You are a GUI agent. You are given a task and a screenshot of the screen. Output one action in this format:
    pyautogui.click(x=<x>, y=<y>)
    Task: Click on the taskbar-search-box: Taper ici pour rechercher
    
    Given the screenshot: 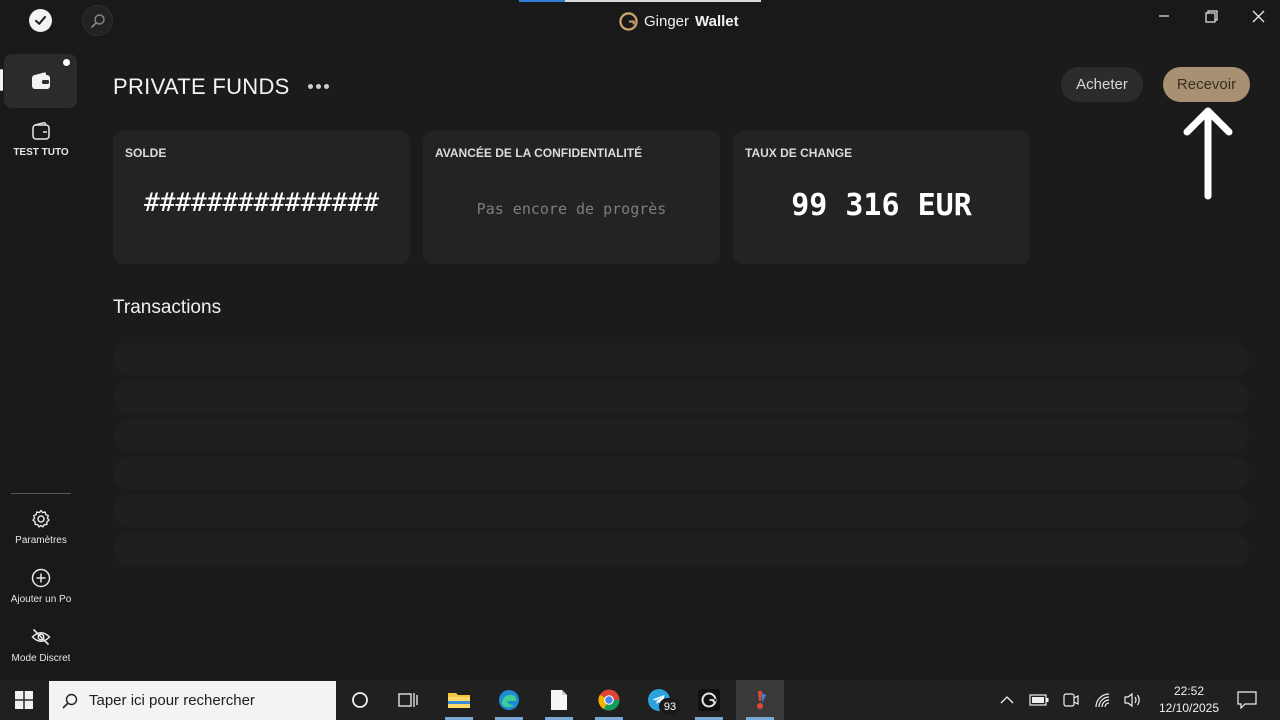 What is the action you would take?
    pyautogui.click(x=192, y=700)
    